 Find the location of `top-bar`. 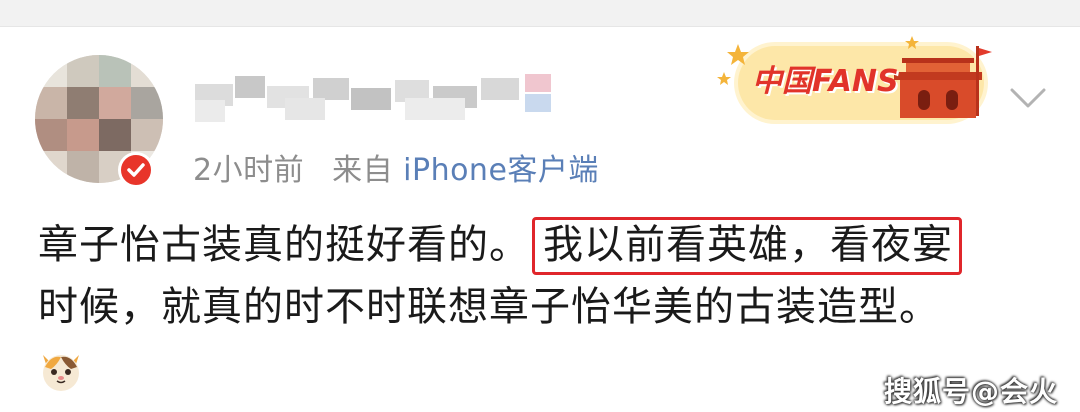

top-bar is located at coordinates (540, 13).